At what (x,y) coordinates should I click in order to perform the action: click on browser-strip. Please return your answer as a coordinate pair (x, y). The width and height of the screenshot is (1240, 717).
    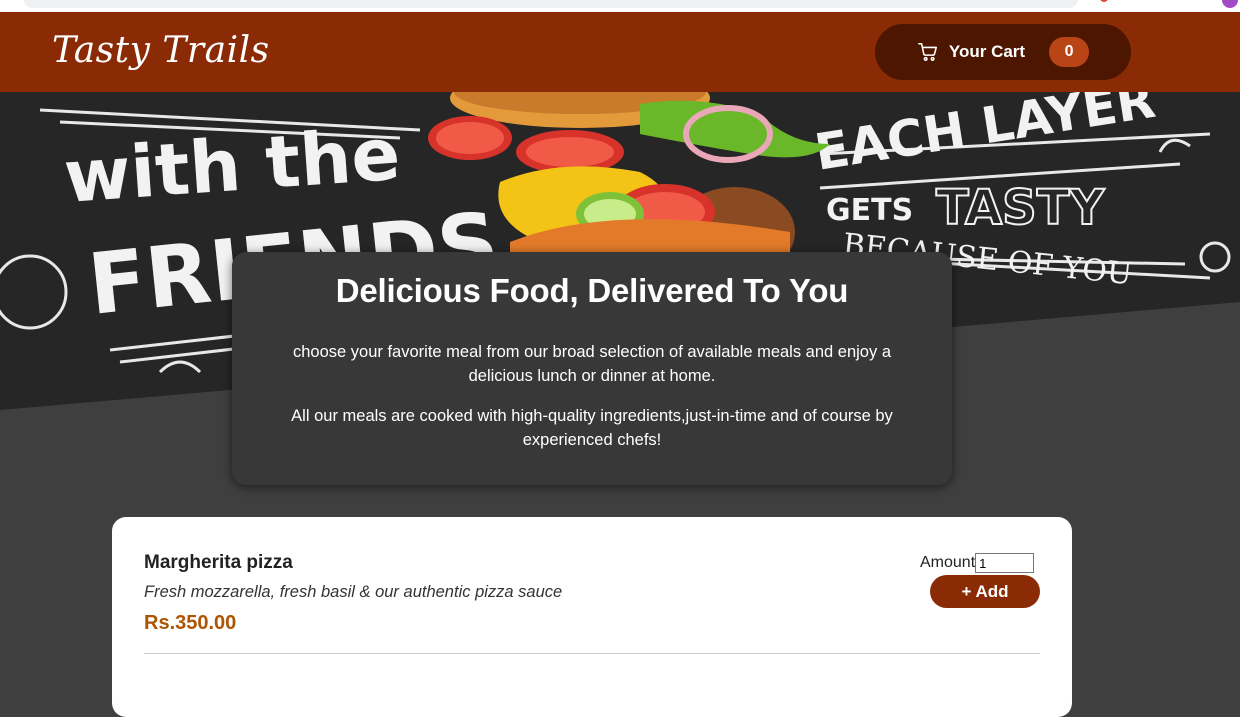
    Looking at the image, I should click on (620, 6).